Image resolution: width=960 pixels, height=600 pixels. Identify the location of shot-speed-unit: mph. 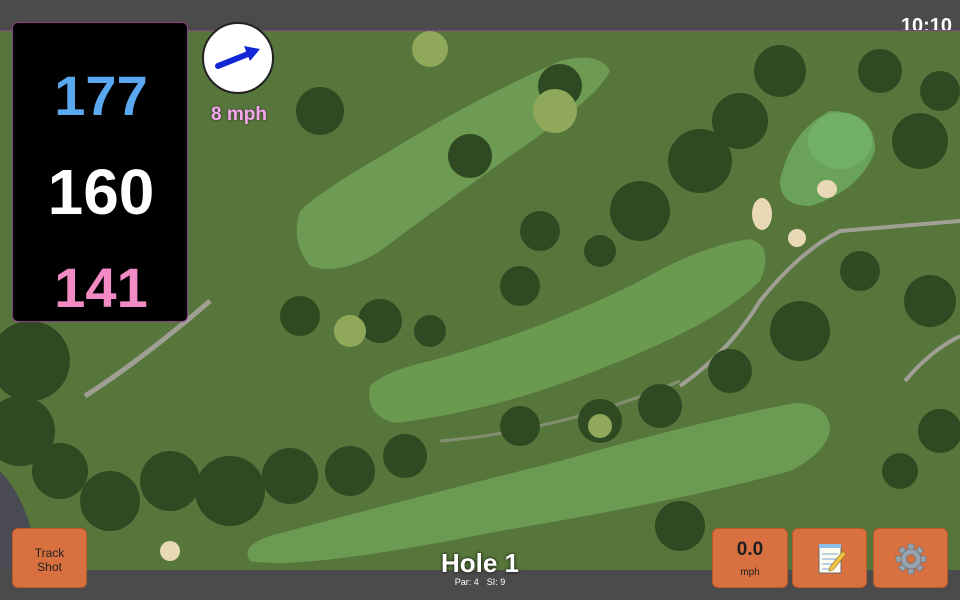
(750, 572).